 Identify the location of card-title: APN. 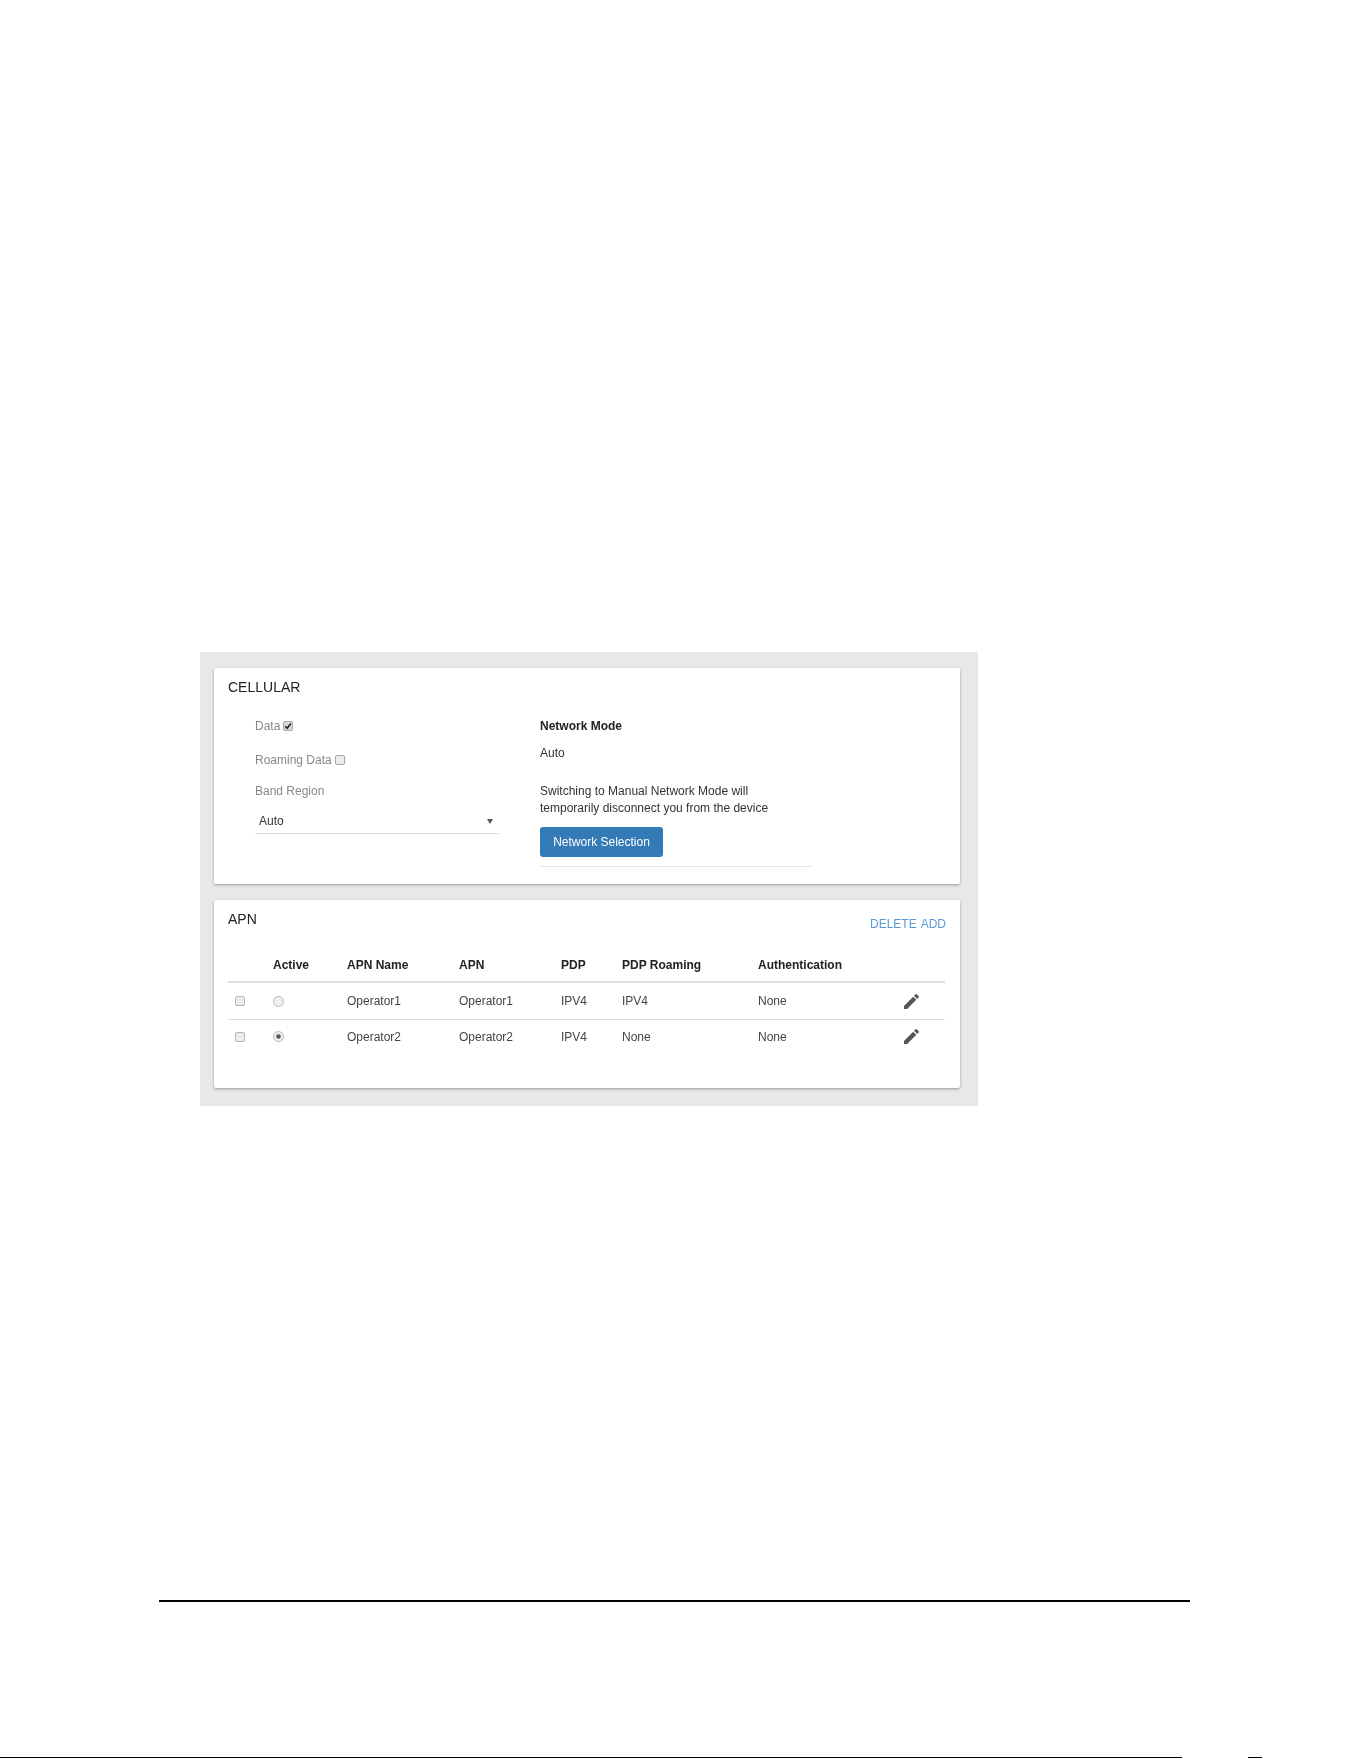
(242, 919).